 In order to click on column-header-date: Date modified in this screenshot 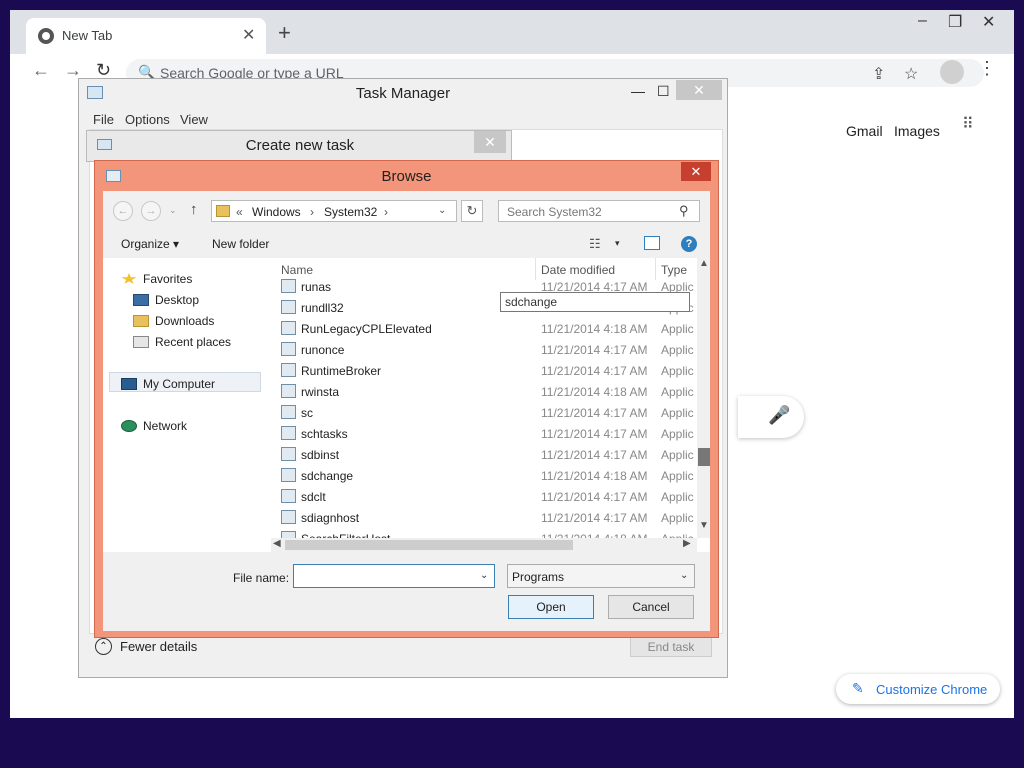, I will do `click(578, 270)`.